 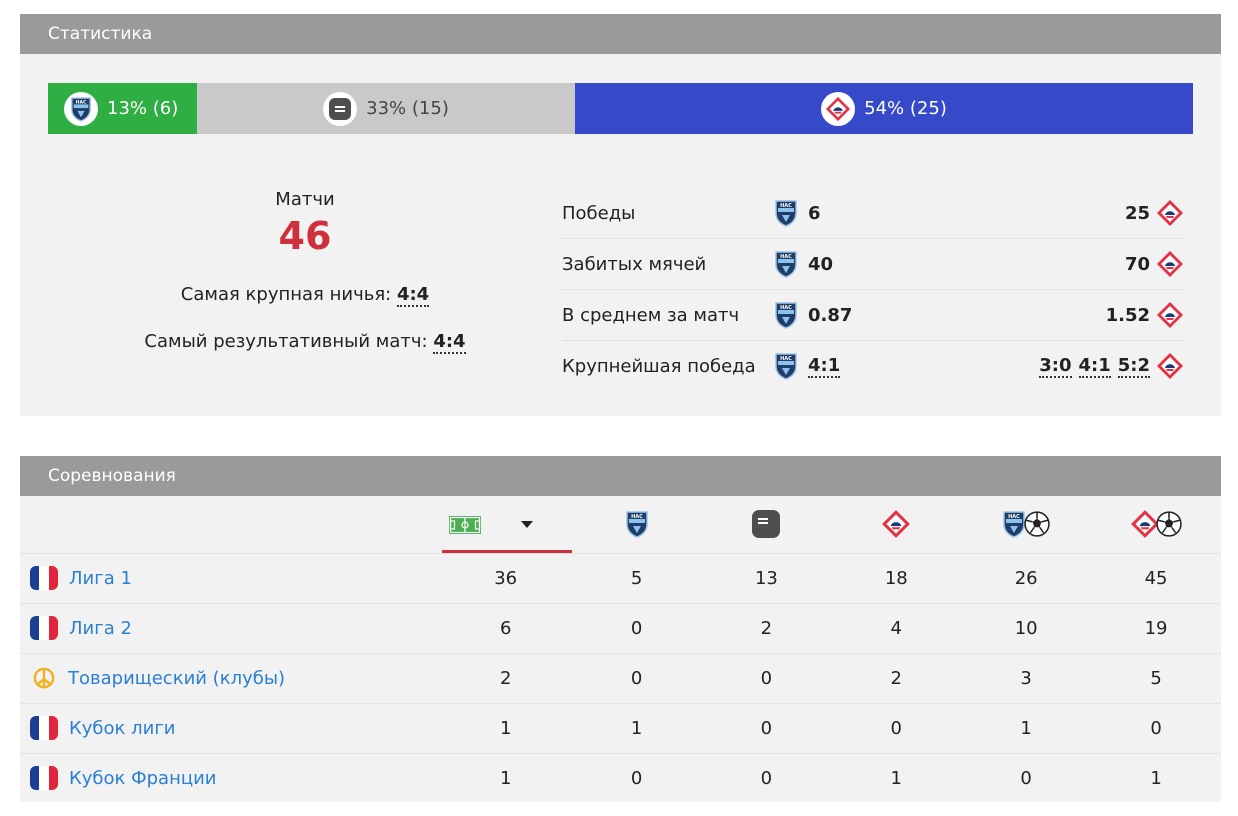 I want to click on competition-link: Кубок Франции, so click(x=143, y=778).